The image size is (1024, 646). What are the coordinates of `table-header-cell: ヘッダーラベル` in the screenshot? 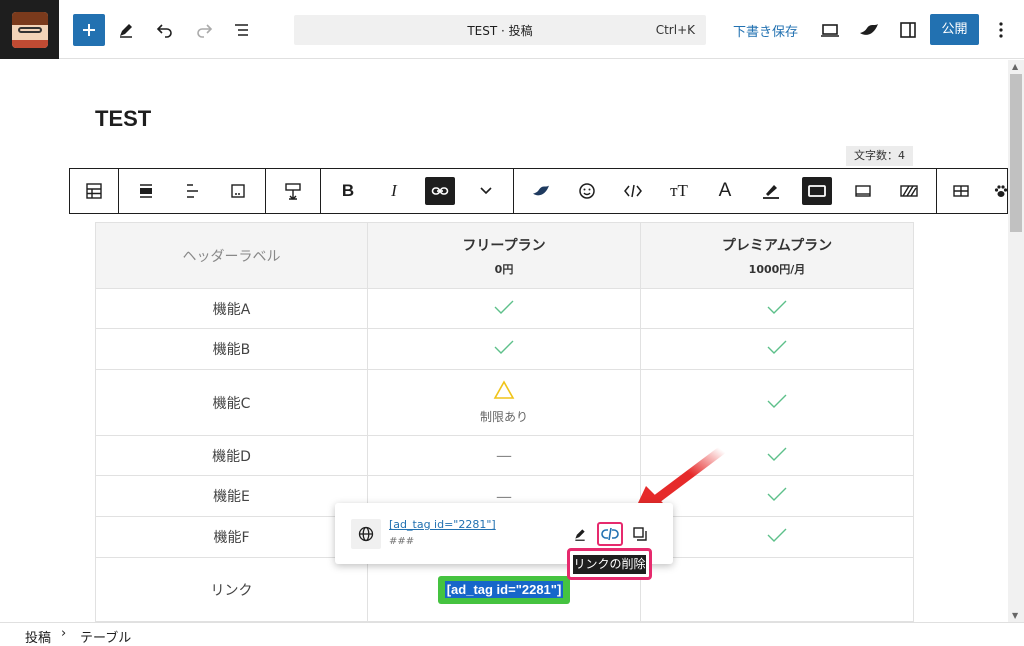 It's located at (231, 255).